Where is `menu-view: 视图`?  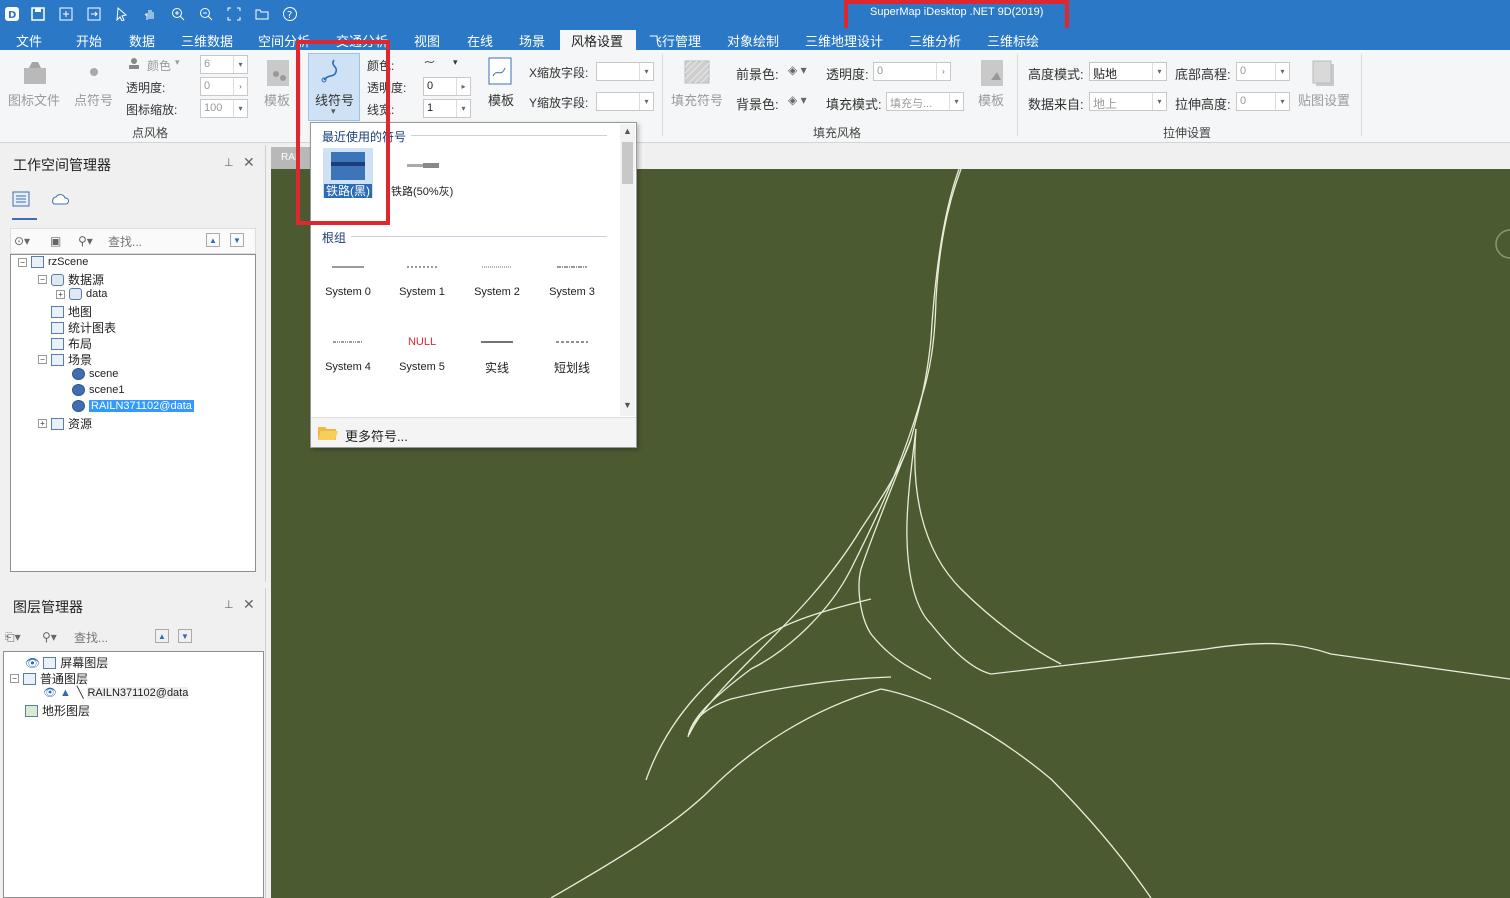 menu-view: 视图 is located at coordinates (427, 40).